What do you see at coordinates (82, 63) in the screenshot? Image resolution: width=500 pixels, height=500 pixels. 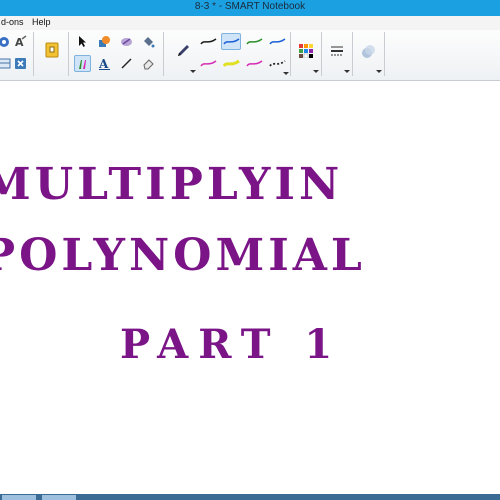 I see `pens-icon` at bounding box center [82, 63].